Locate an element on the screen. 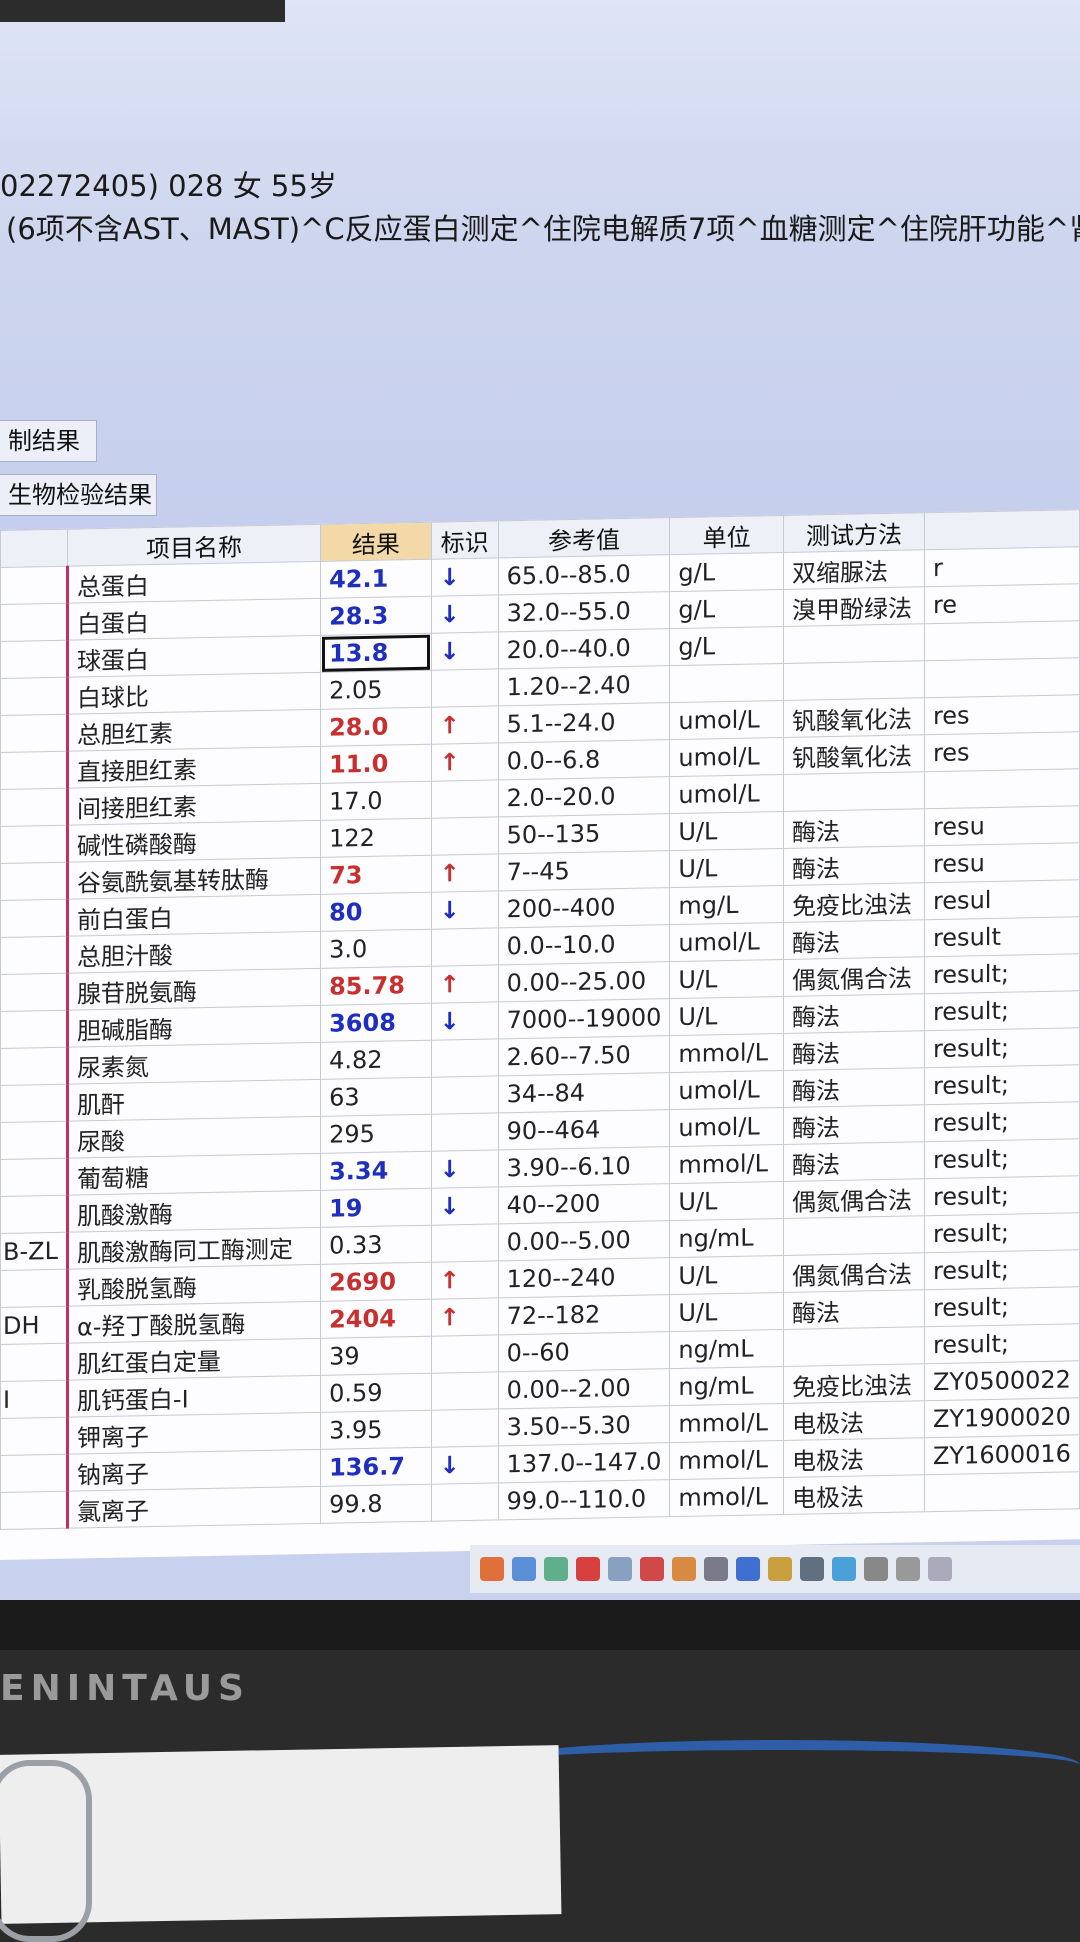  reference-range: 3.50--5.30 is located at coordinates (584, 1425).